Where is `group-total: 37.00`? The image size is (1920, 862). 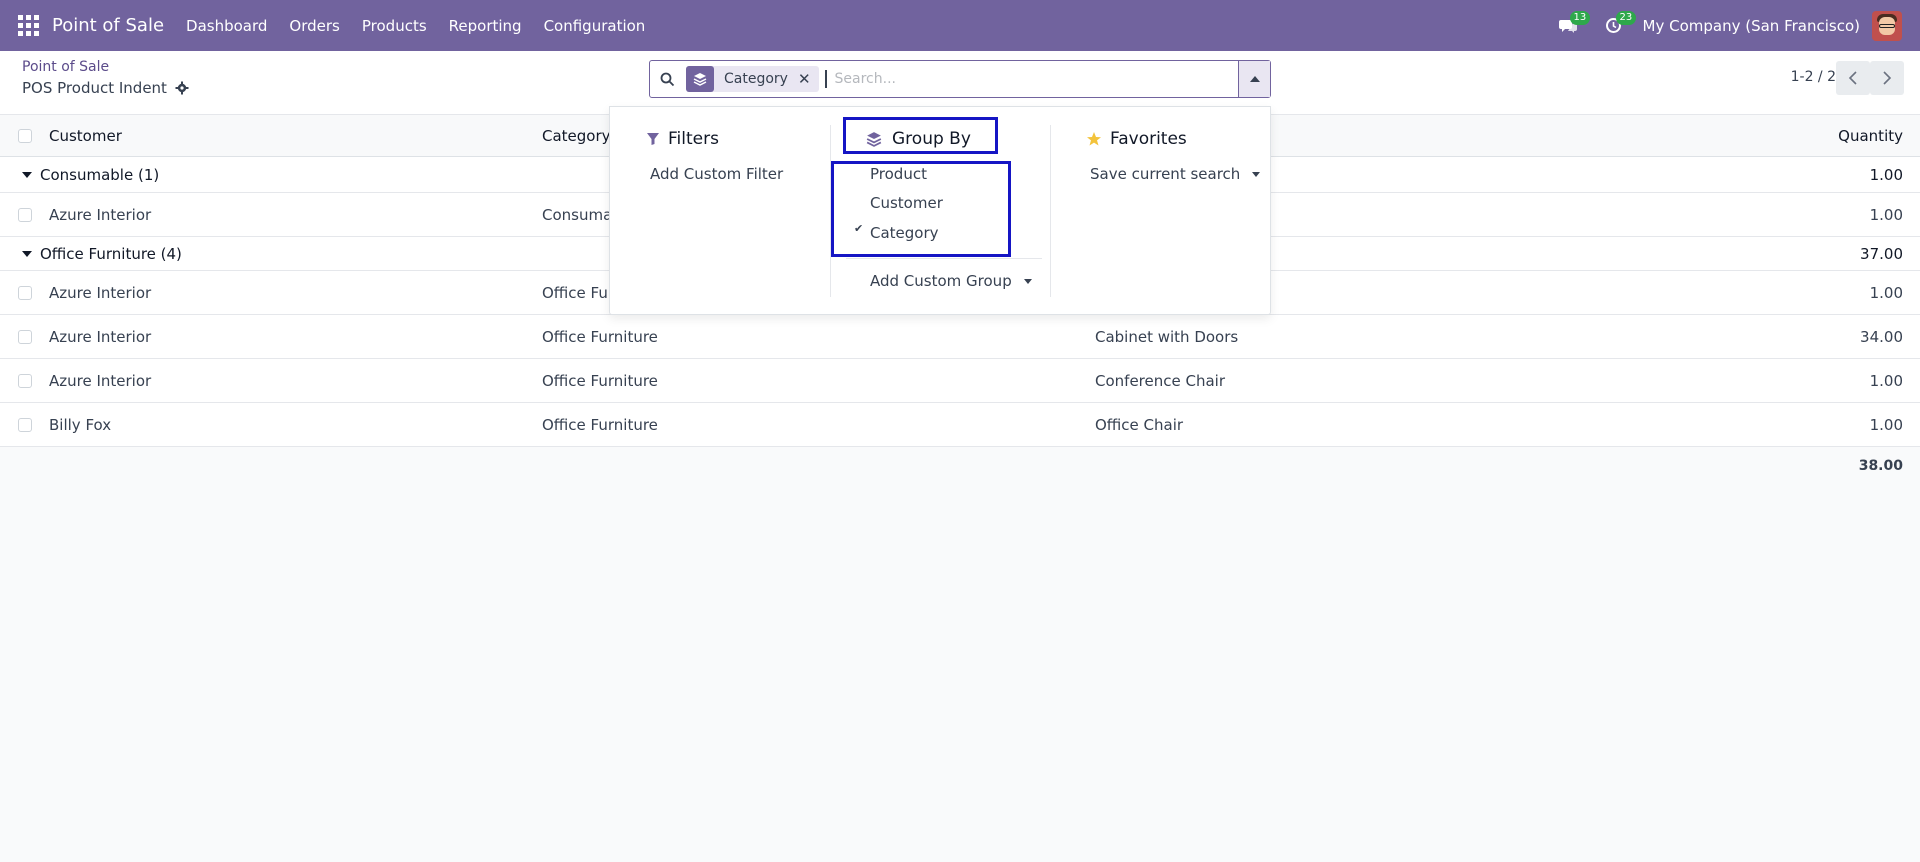 group-total: 37.00 is located at coordinates (1881, 253).